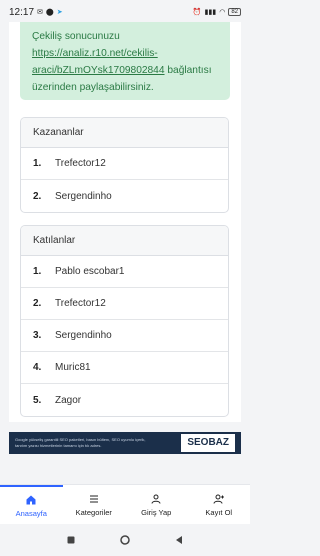 The image size is (320, 556). What do you see at coordinates (76, 36) in the screenshot?
I see `alert-text-prefix: Çekiliş sonucunuzu` at bounding box center [76, 36].